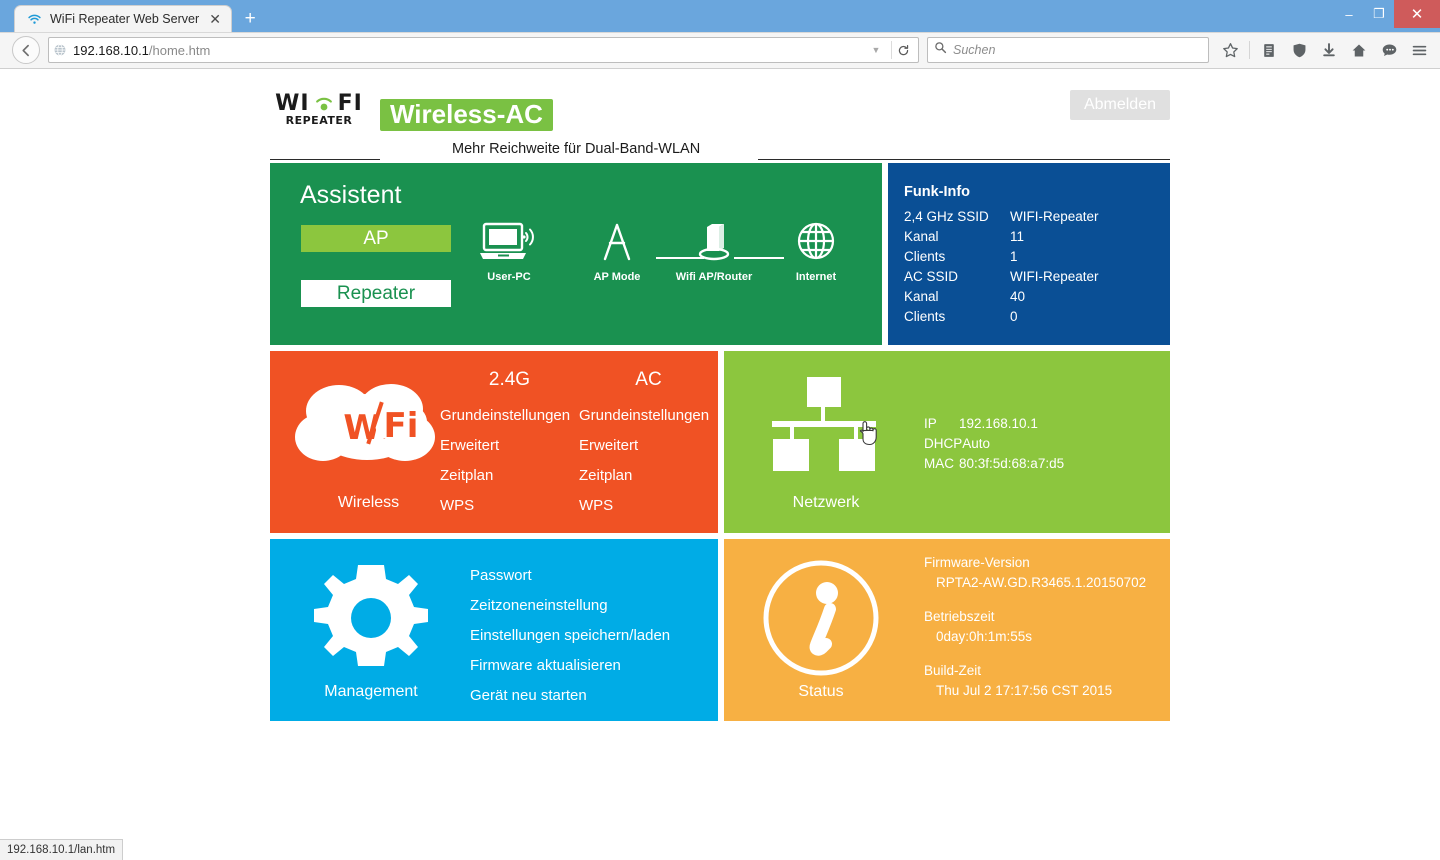  What do you see at coordinates (666, 261) in the screenshot?
I see `topology-diagram: User-PC AP Mode Wifi AP/Router Internet` at bounding box center [666, 261].